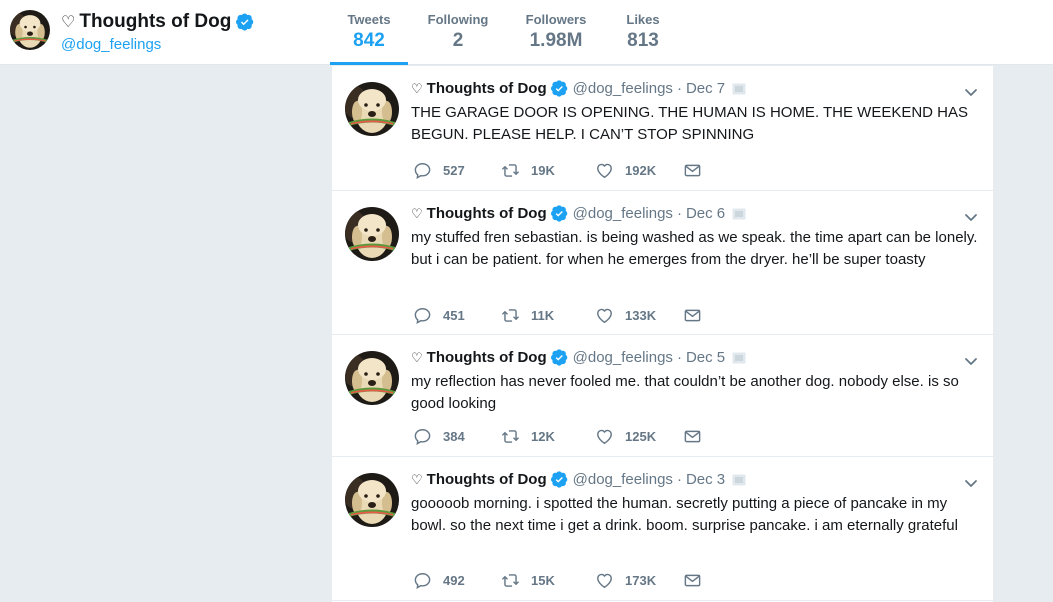 The height and width of the screenshot is (602, 1053). I want to click on retweet-icon, so click(510, 315).